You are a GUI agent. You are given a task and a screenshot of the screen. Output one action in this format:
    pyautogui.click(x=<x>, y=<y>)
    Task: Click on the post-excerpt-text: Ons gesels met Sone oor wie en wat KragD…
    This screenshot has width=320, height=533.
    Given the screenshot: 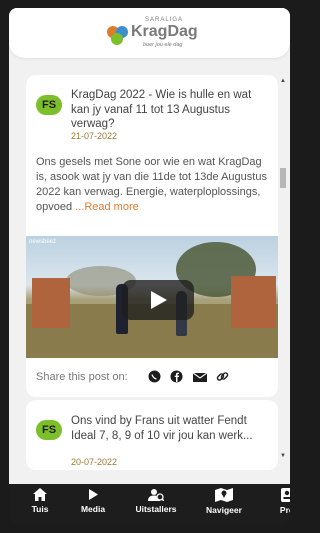 What is the action you would take?
    pyautogui.click(x=151, y=184)
    